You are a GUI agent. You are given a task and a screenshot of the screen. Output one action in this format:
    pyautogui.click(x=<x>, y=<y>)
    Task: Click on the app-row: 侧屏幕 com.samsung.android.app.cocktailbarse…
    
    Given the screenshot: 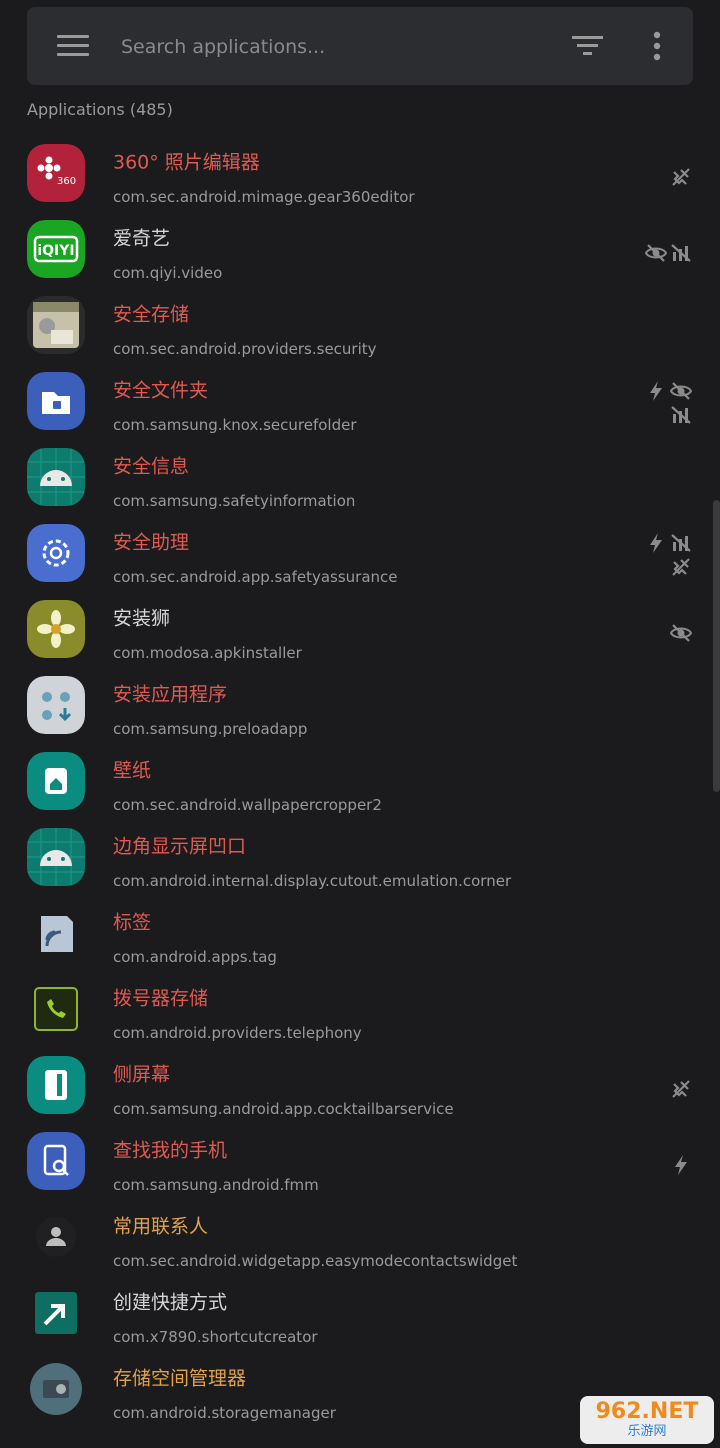 What is the action you would take?
    pyautogui.click(x=360, y=1086)
    